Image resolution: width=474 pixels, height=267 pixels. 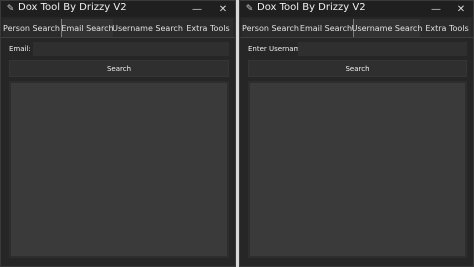 I want to click on username-input, so click(x=382, y=49).